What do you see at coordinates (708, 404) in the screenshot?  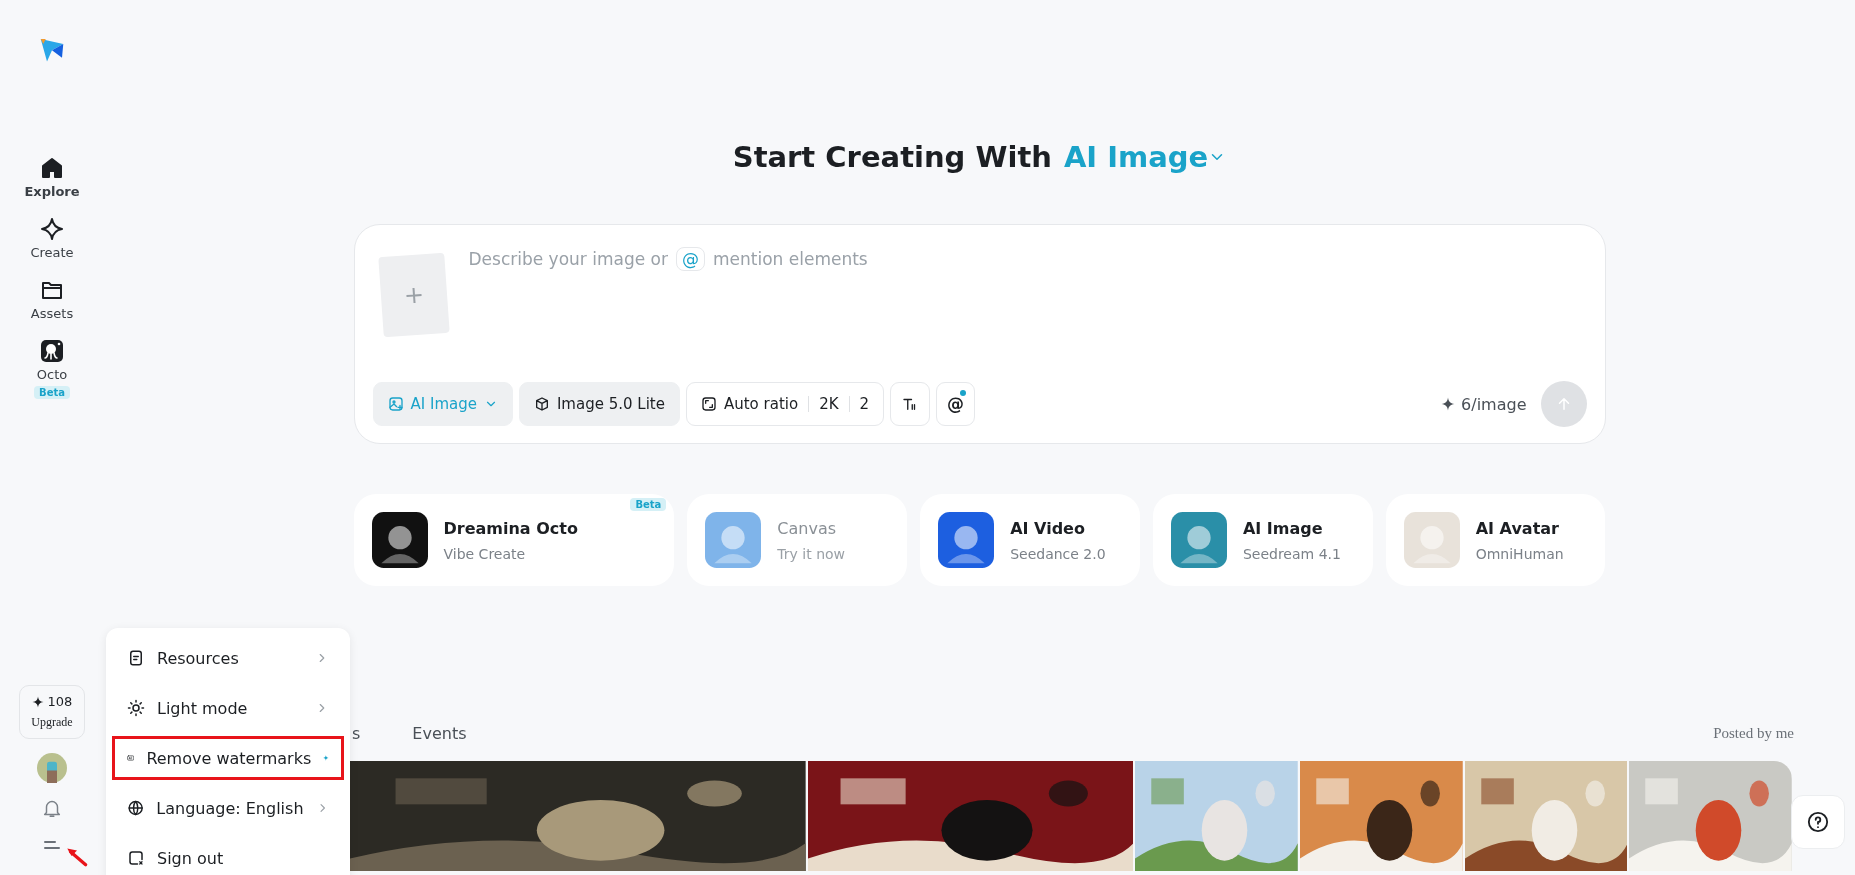 I see `ratio-icon` at bounding box center [708, 404].